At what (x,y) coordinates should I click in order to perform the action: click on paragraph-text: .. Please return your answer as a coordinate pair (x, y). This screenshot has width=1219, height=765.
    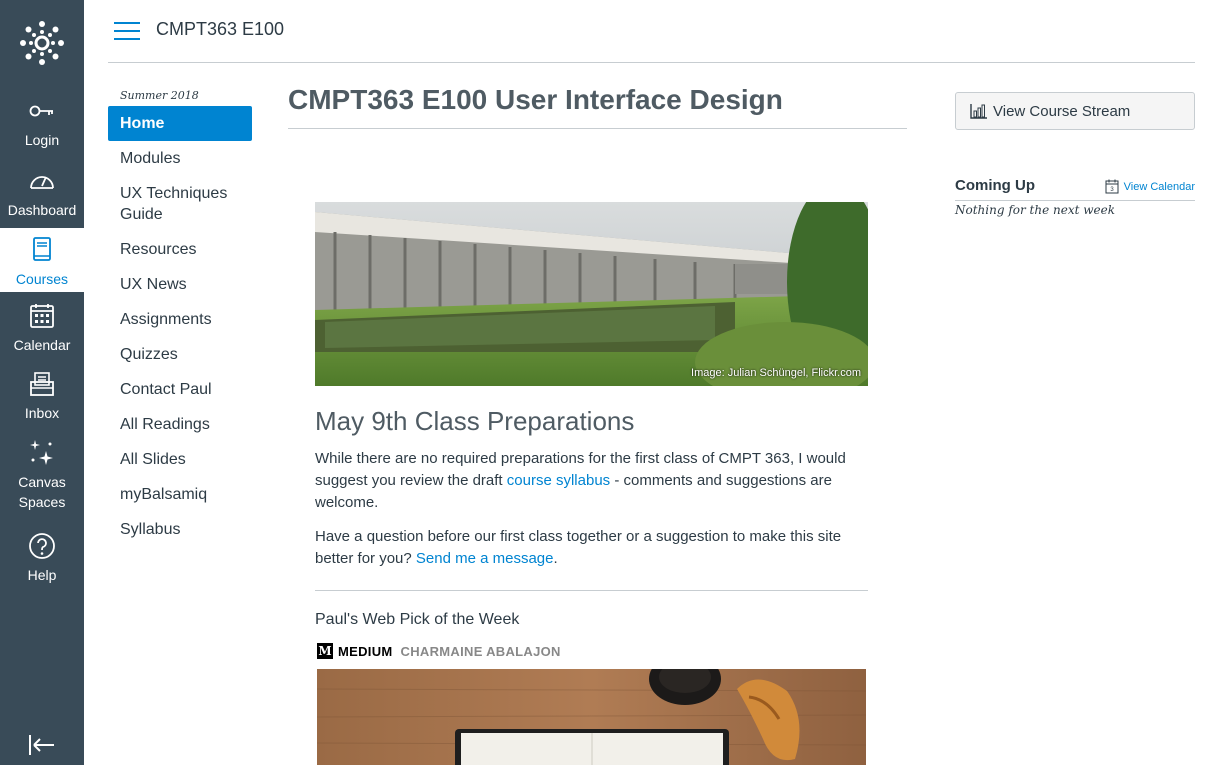
    Looking at the image, I should click on (555, 558).